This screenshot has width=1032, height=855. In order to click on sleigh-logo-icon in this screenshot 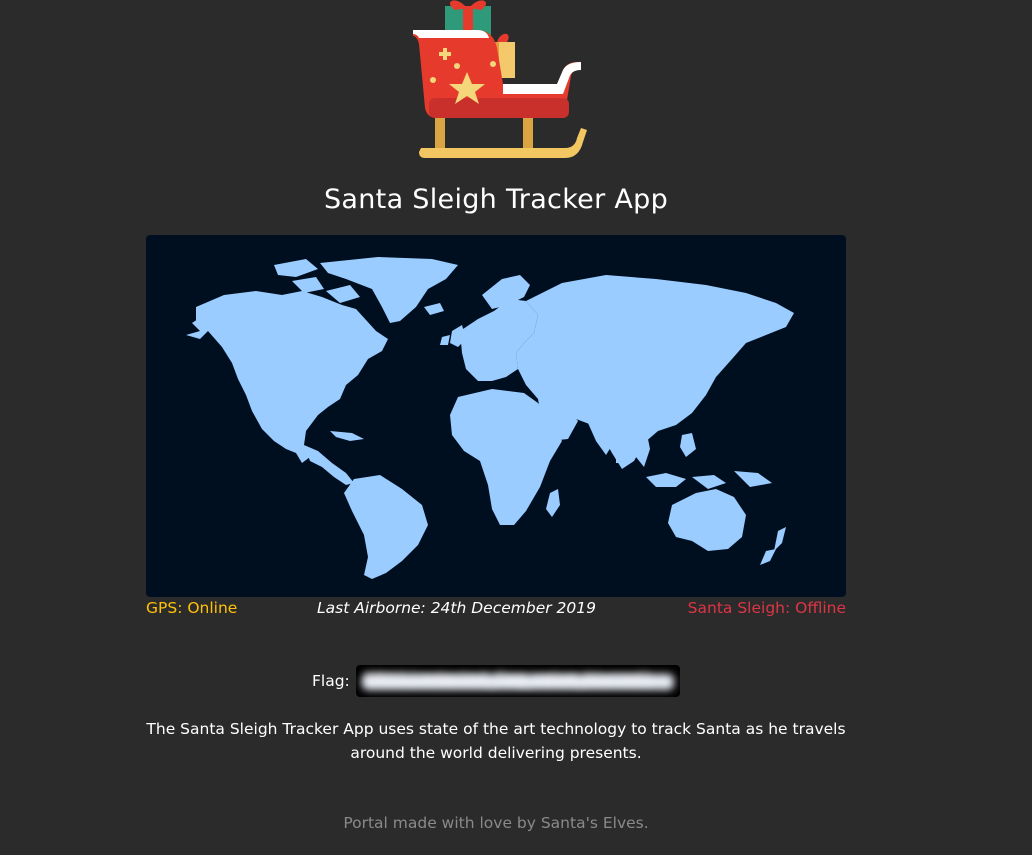, I will do `click(496, 81)`.